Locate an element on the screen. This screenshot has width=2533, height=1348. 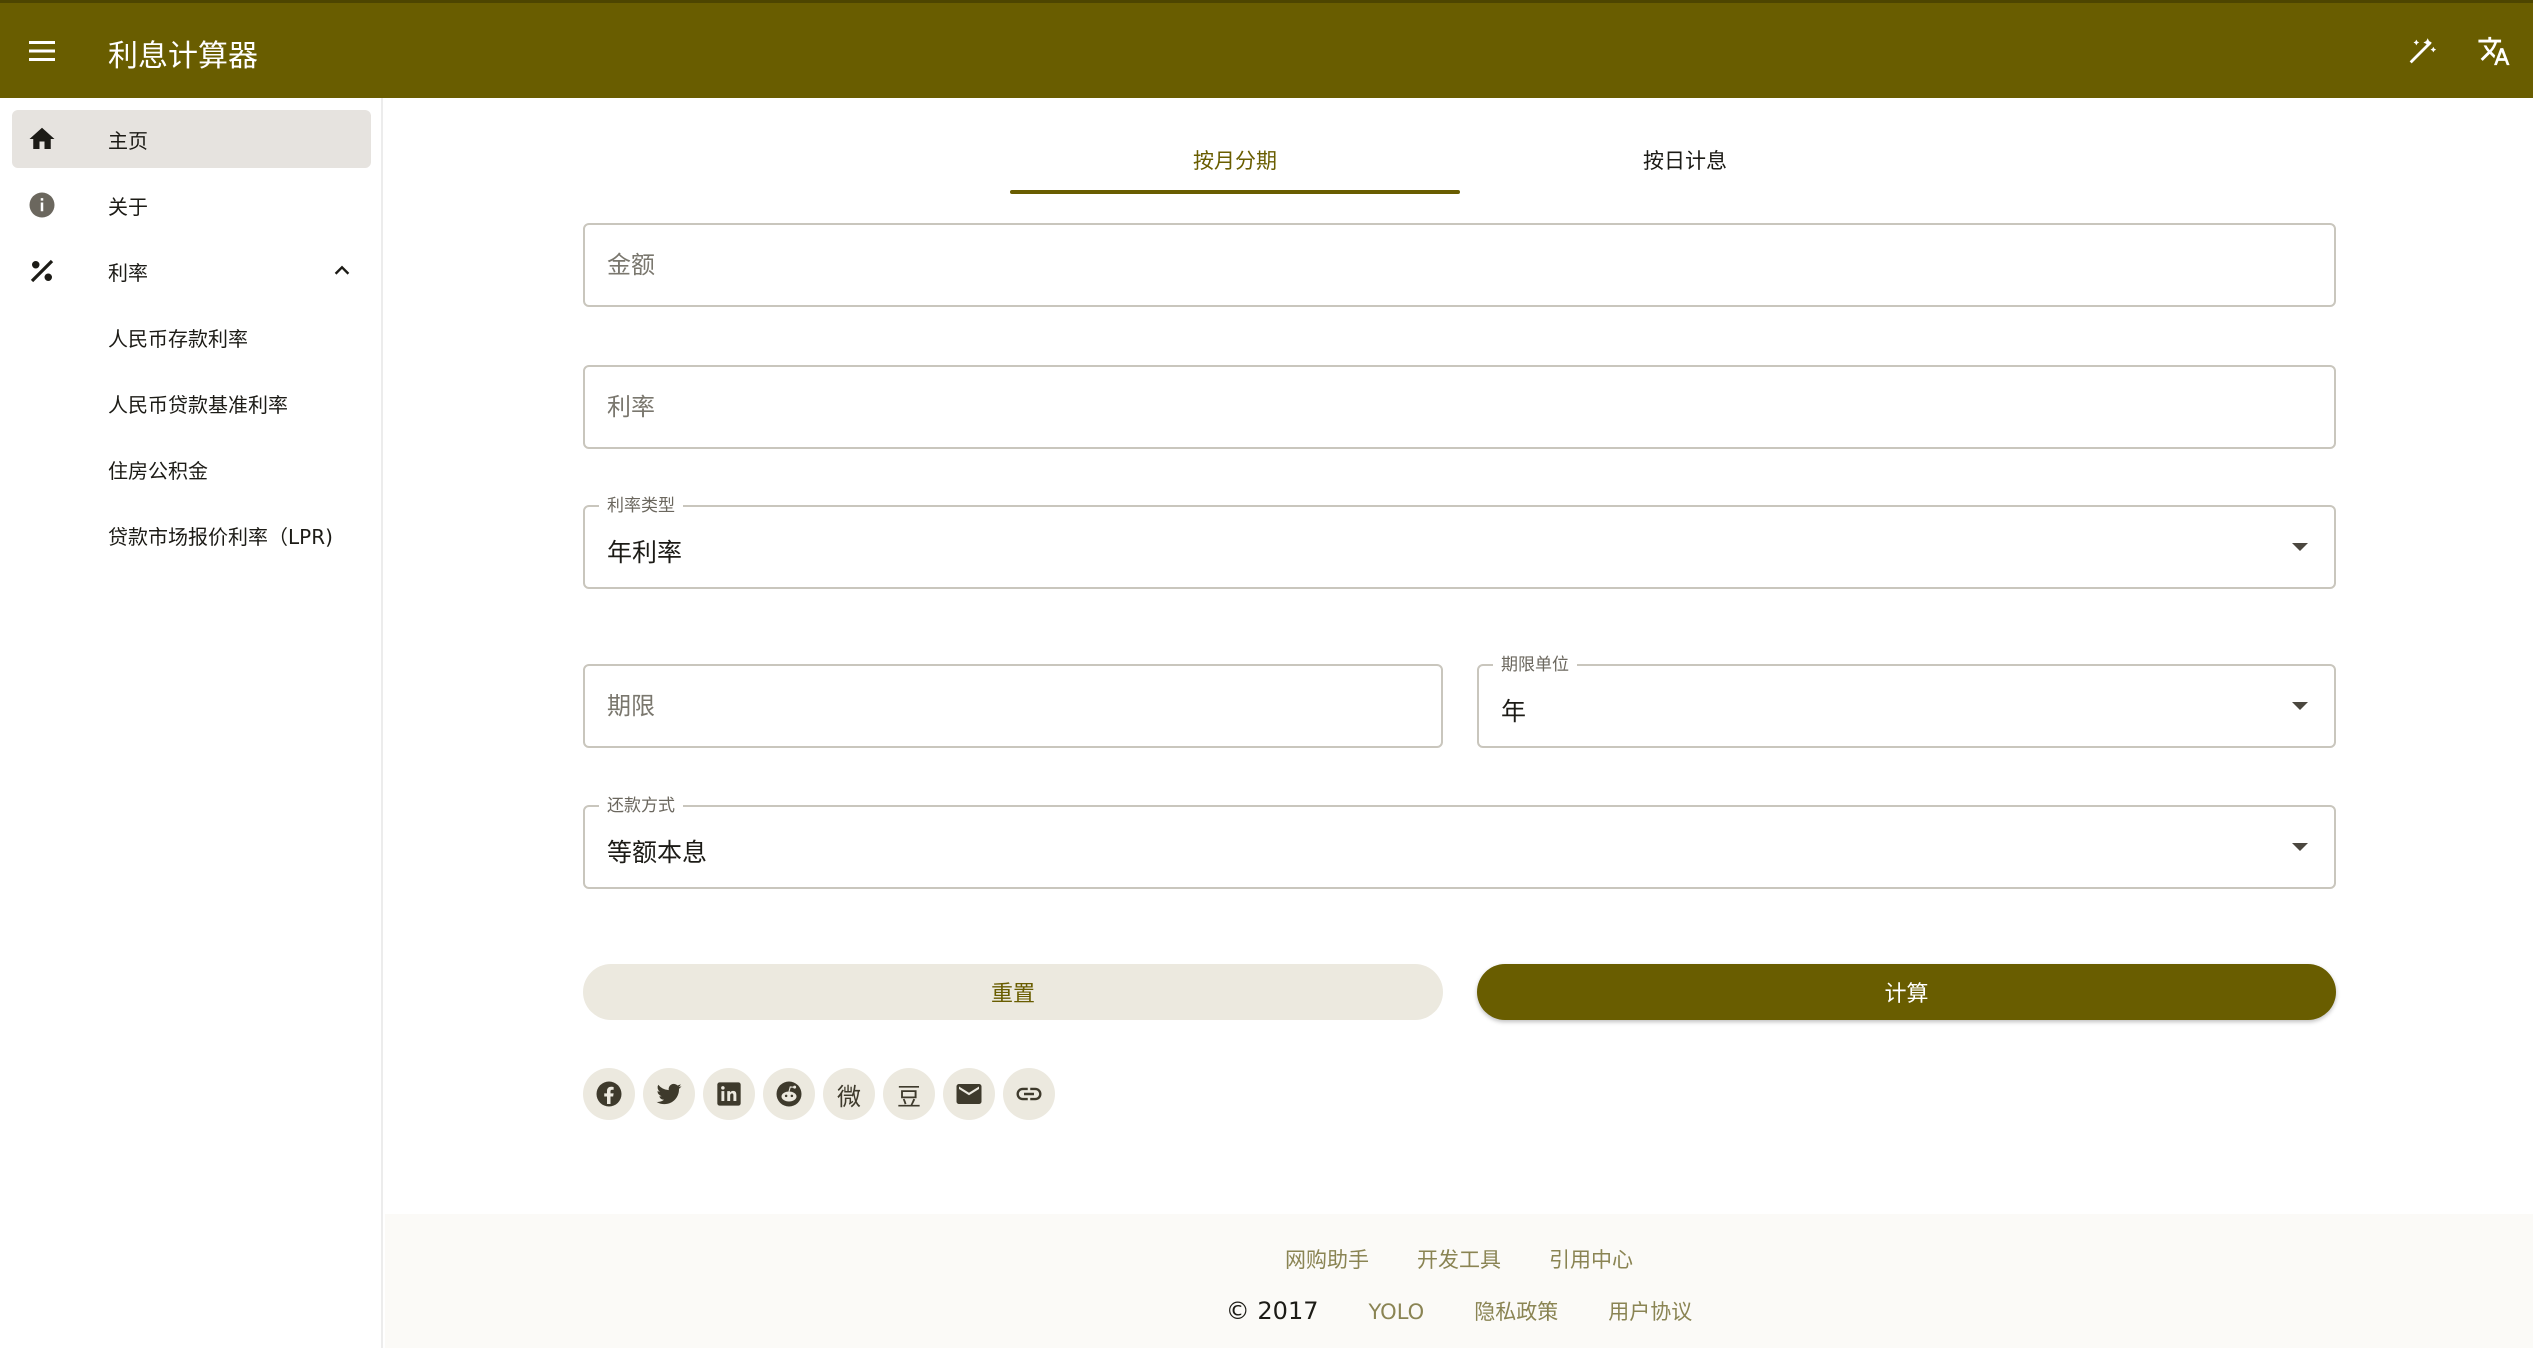
footer-link-shopping-assistant: 网购助手 is located at coordinates (1327, 1259).